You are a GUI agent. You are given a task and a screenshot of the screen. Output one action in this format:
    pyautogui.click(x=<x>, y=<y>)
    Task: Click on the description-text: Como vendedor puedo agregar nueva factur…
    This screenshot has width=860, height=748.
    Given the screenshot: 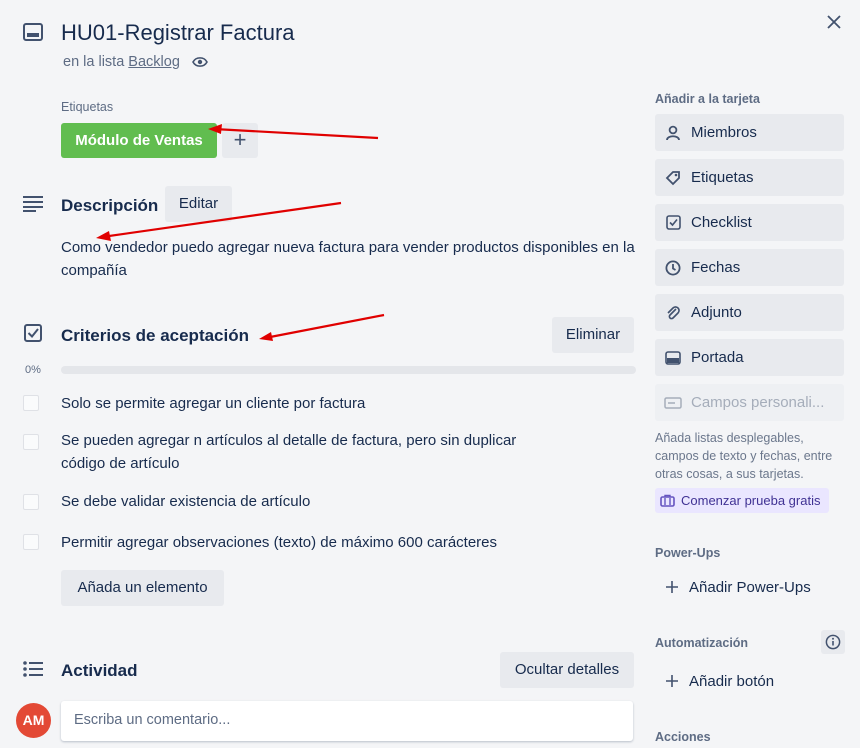 What is the action you would take?
    pyautogui.click(x=348, y=259)
    